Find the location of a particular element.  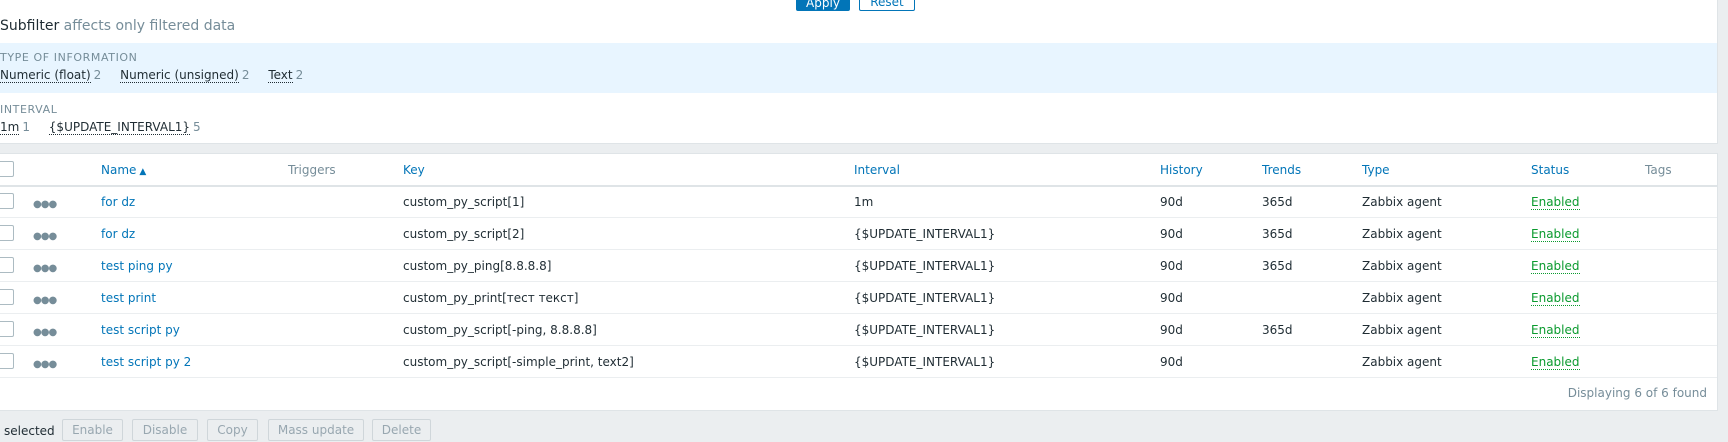

item-key: custom_py_ping[8.8.8.8] is located at coordinates (477, 266).